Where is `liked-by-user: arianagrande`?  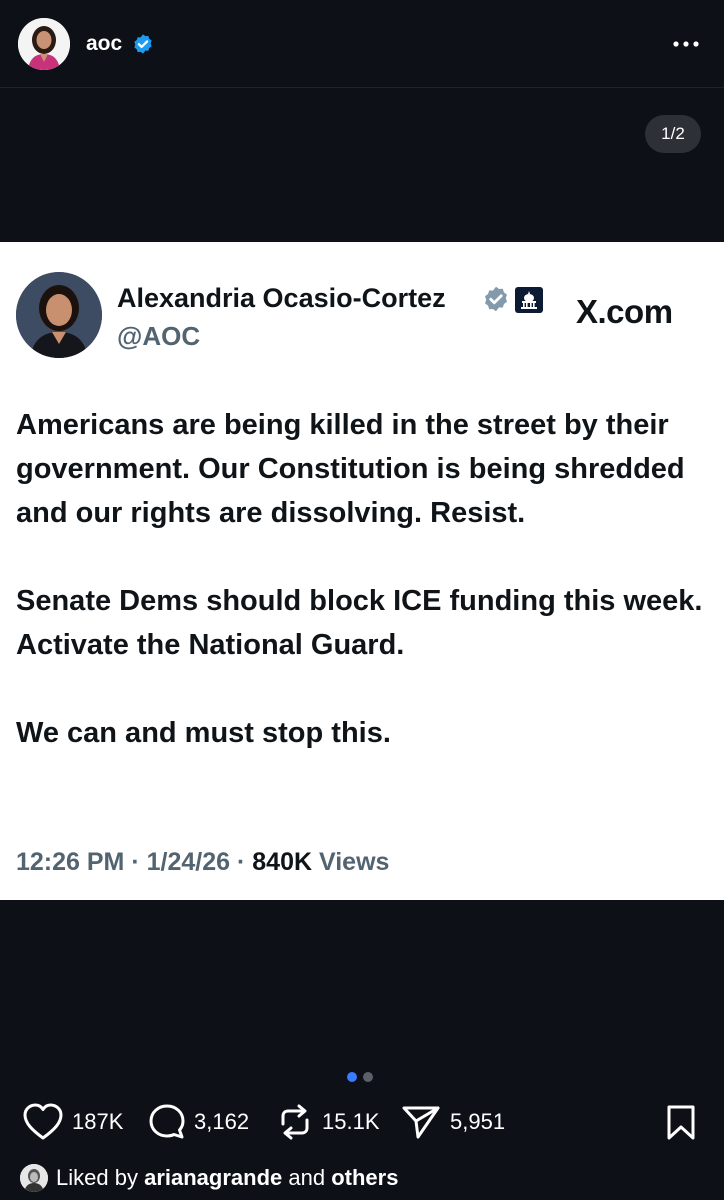 liked-by-user: arianagrande is located at coordinates (213, 1178).